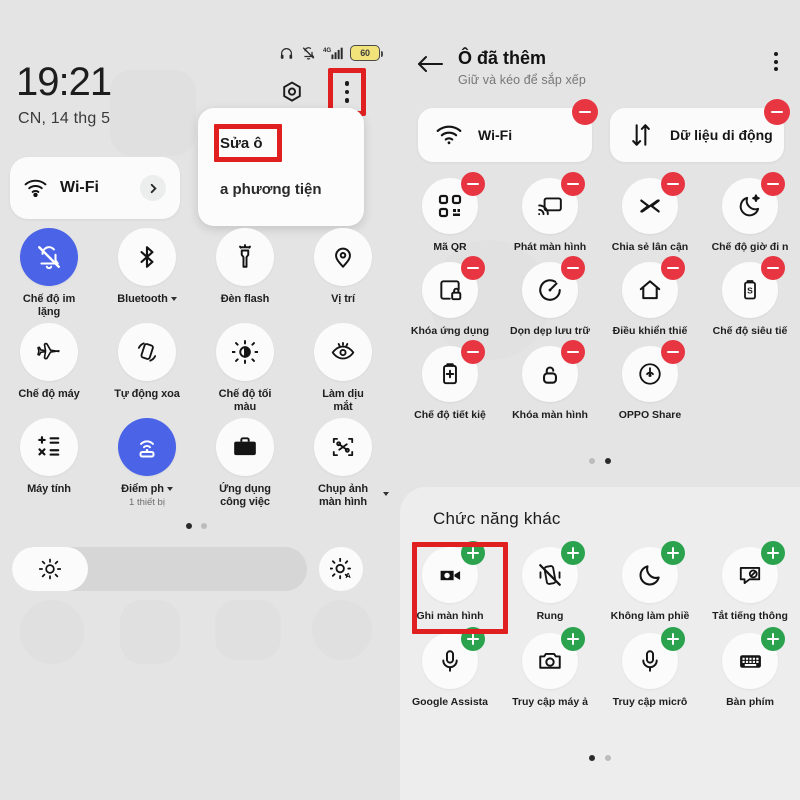 The image size is (800, 800). Describe the element at coordinates (281, 189) in the screenshot. I see `menu-item-media: a phương tiện` at that location.